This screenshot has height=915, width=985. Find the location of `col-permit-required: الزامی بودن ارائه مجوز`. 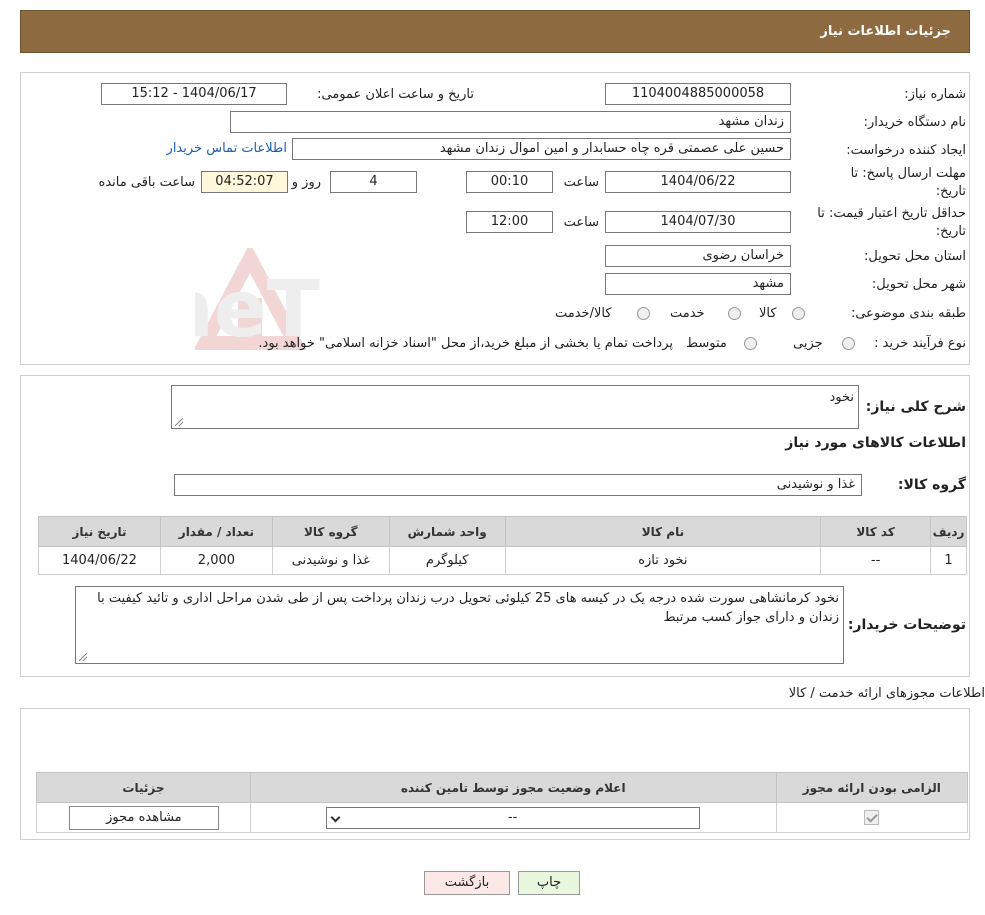

col-permit-required: الزامی بودن ارائه مجوز is located at coordinates (872, 787).